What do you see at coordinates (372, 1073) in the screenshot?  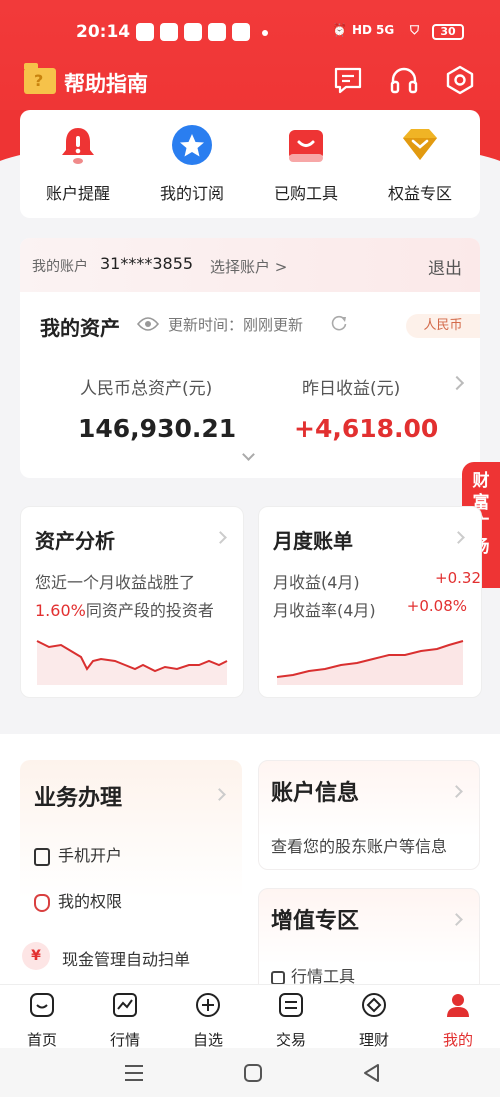 I see `back-icon` at bounding box center [372, 1073].